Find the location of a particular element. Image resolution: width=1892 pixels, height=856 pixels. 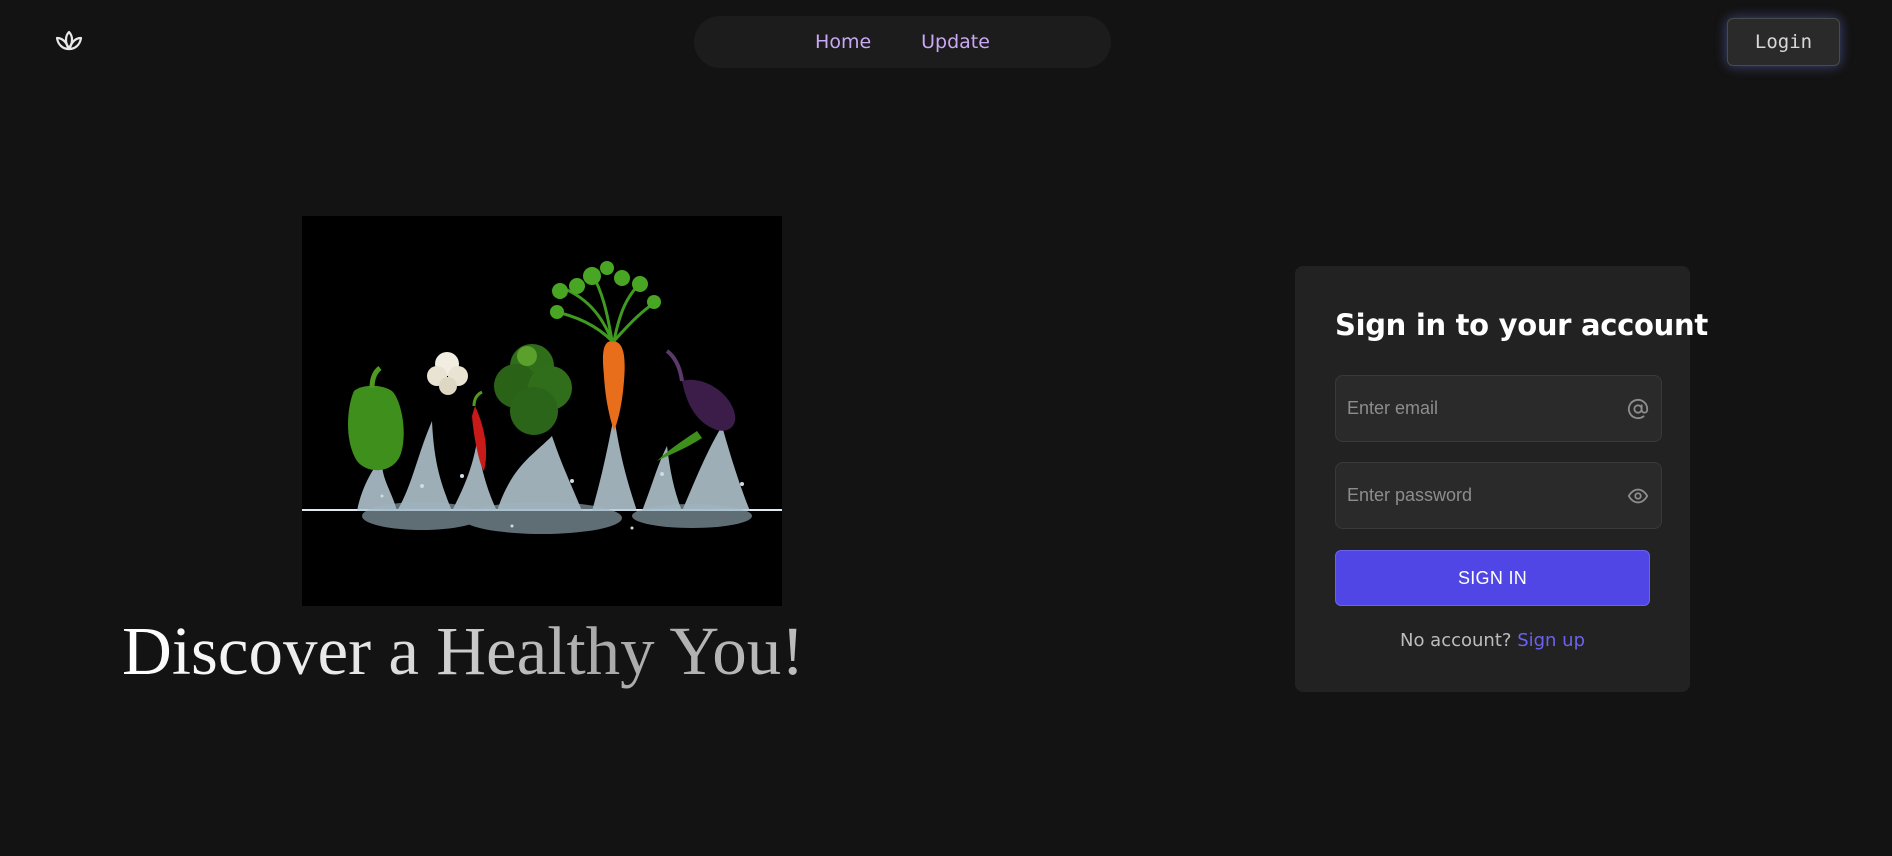

password-input is located at coordinates (1466, 495).